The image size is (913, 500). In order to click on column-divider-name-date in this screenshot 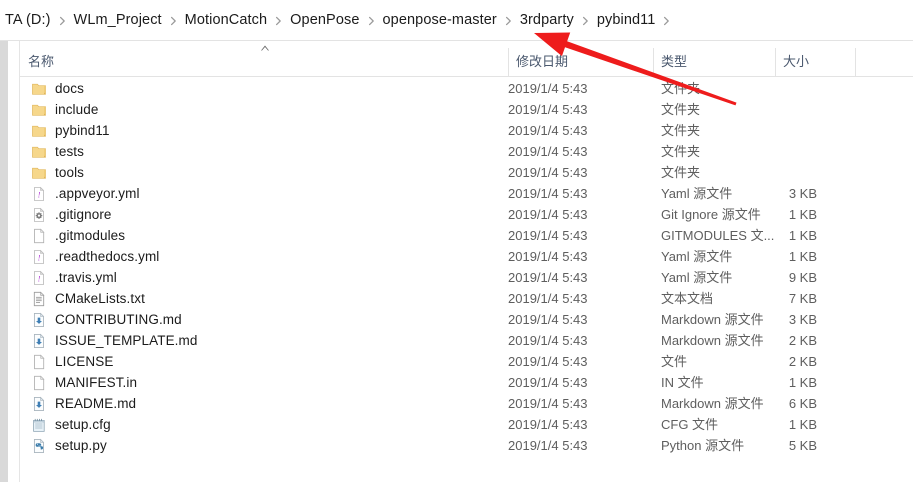, I will do `click(508, 62)`.